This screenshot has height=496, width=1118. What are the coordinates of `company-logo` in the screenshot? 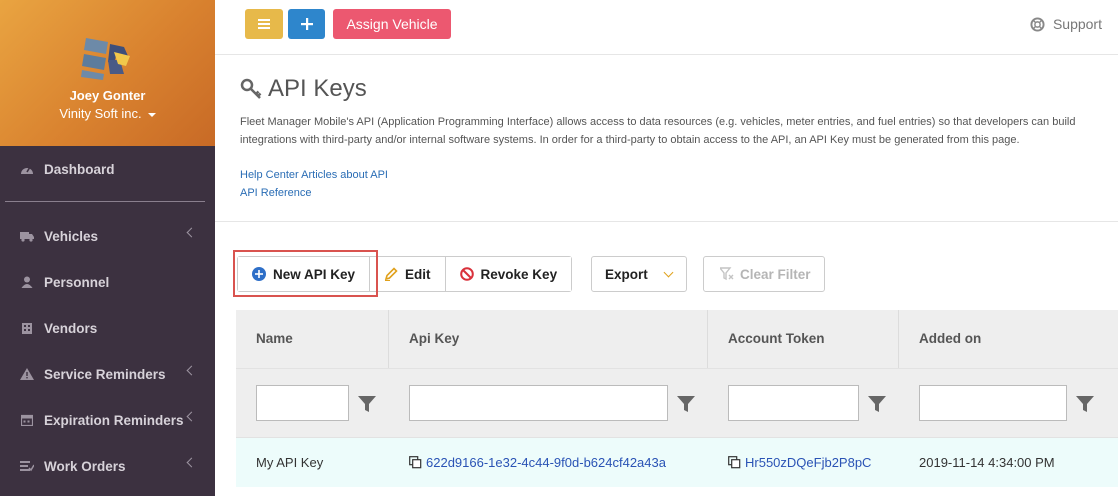 It's located at (105, 59).